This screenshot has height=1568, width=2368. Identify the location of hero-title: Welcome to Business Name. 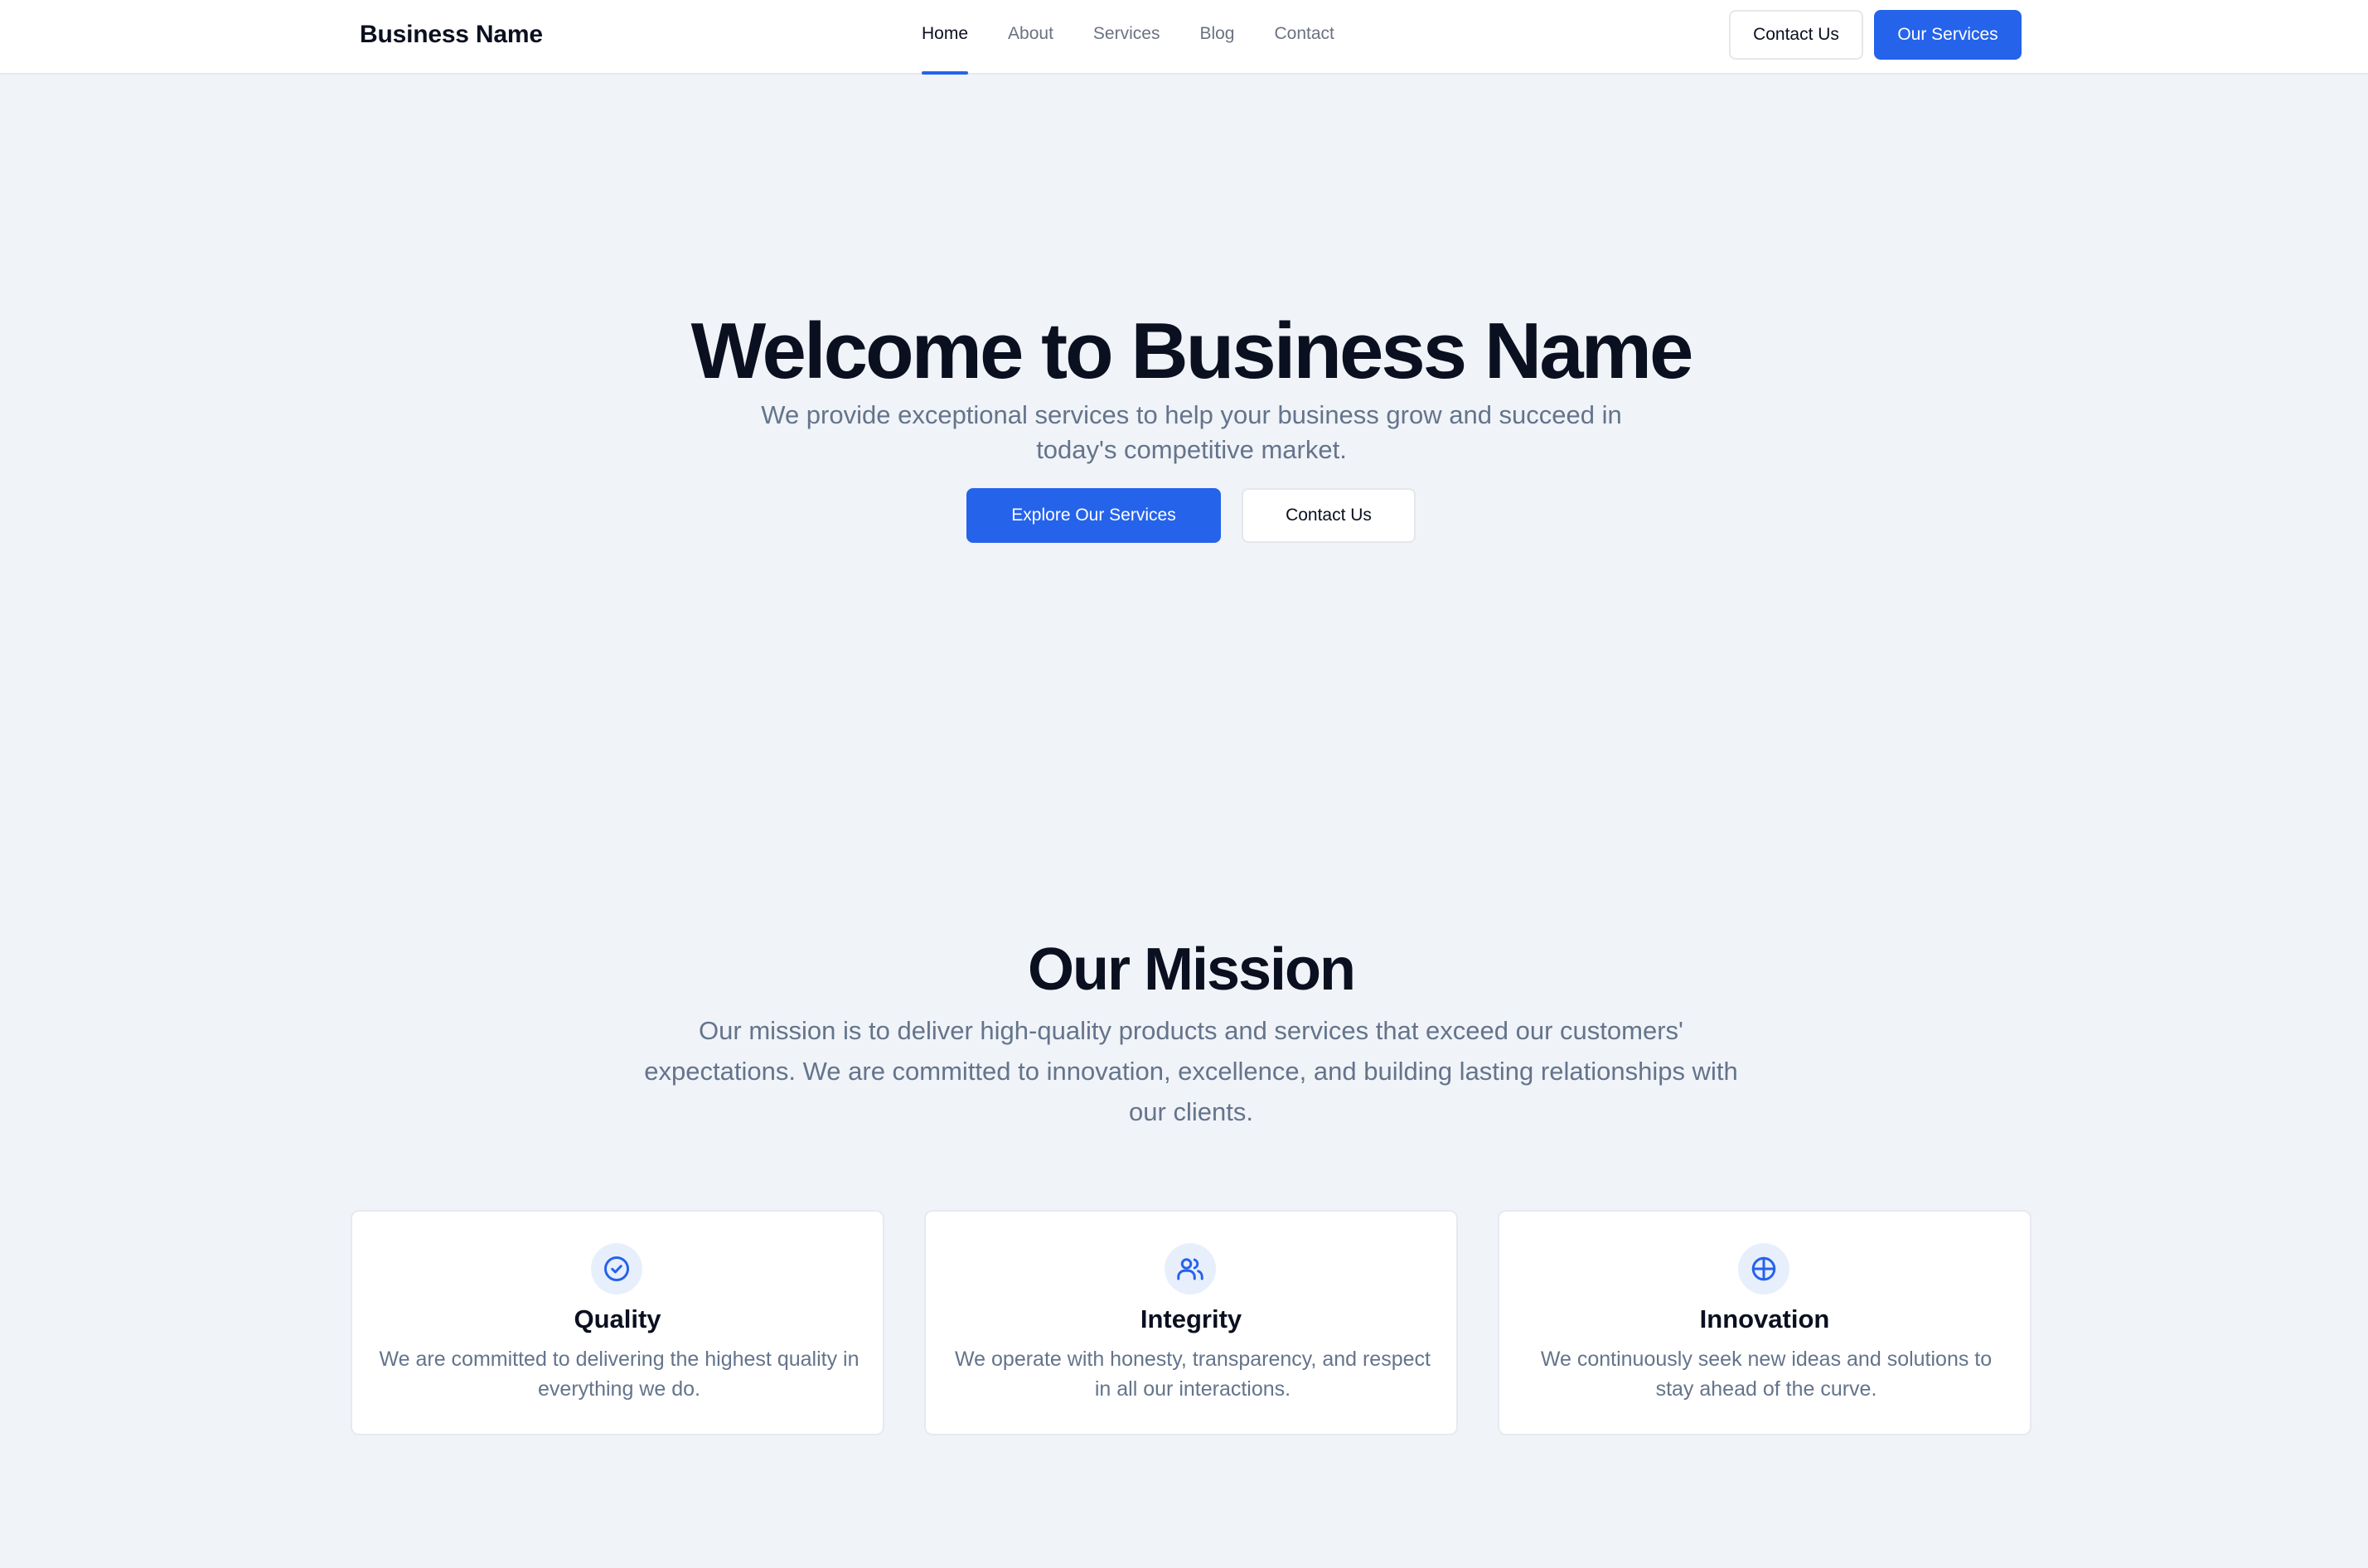
(1192, 351).